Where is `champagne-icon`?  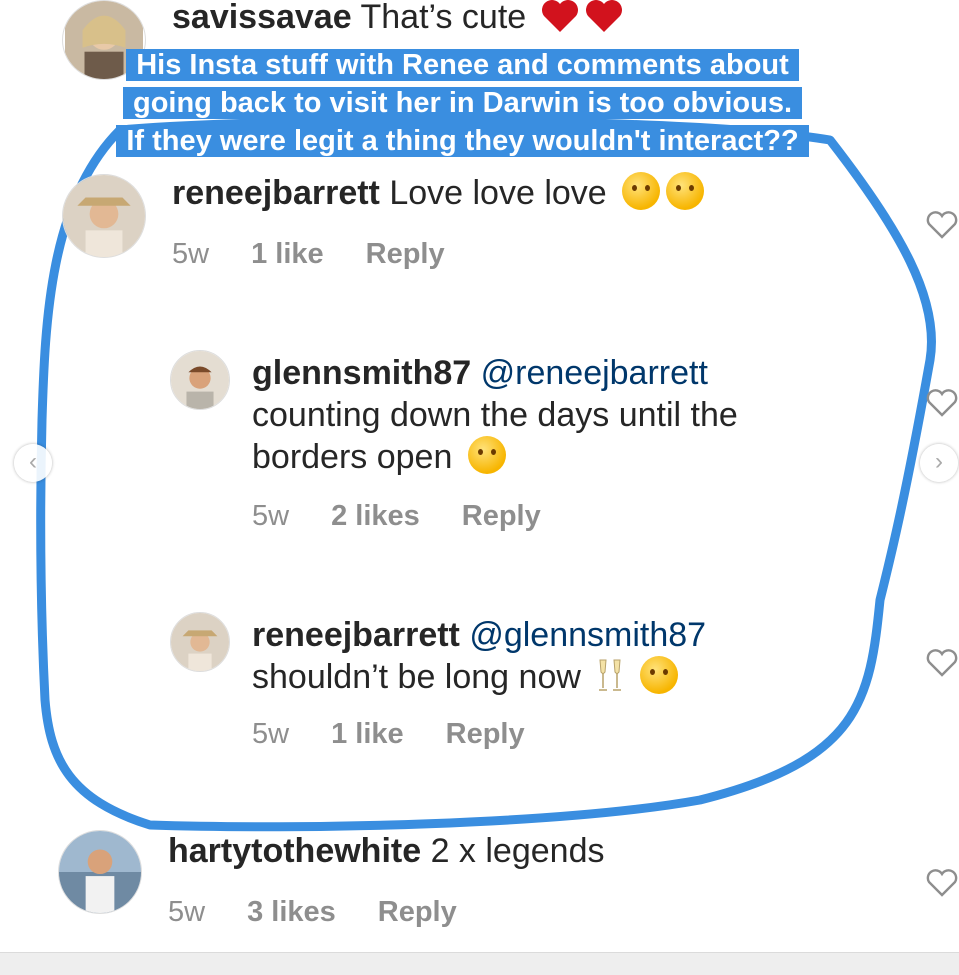 champagne-icon is located at coordinates (610, 676).